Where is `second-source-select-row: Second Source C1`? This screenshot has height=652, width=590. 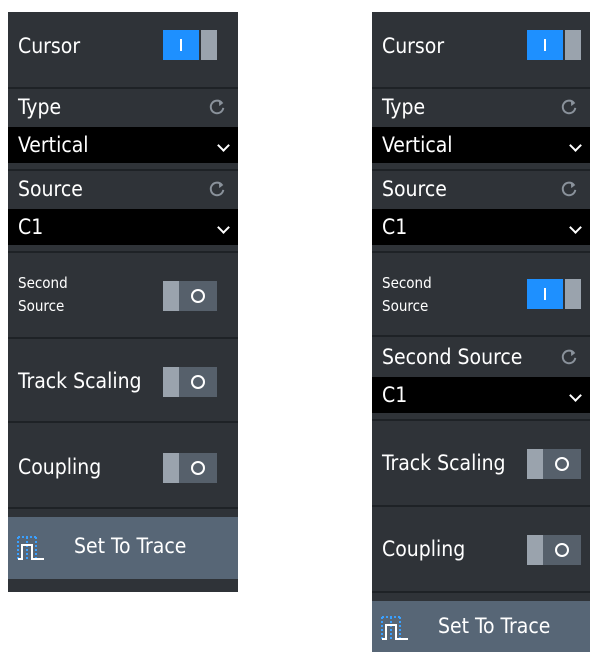 second-source-select-row: Second Source C1 is located at coordinates (481, 377).